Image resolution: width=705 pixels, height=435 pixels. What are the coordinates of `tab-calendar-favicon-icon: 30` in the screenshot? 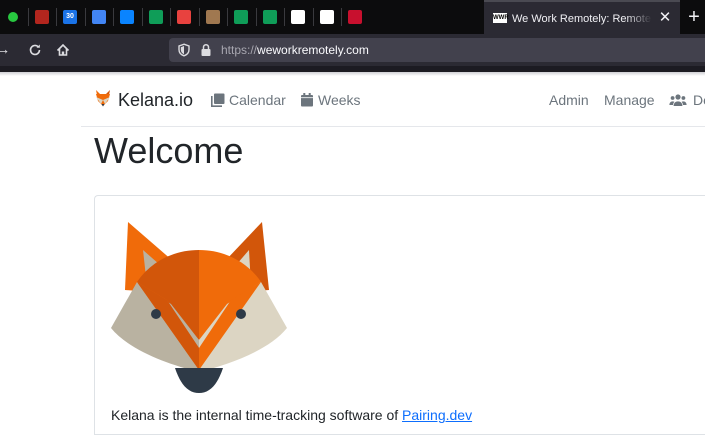 It's located at (70, 17).